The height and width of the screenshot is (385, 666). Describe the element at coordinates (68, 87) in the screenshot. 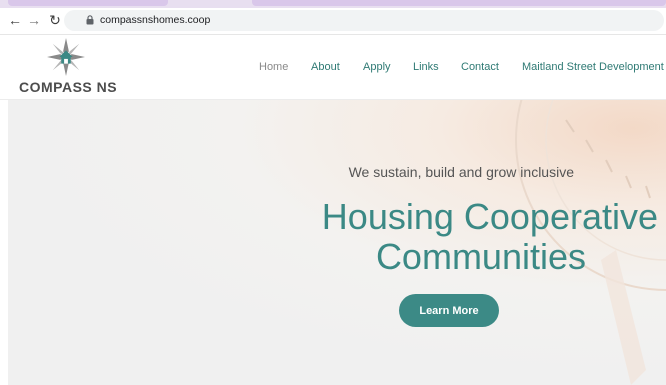

I see `logo-text: COMPASS NS` at that location.